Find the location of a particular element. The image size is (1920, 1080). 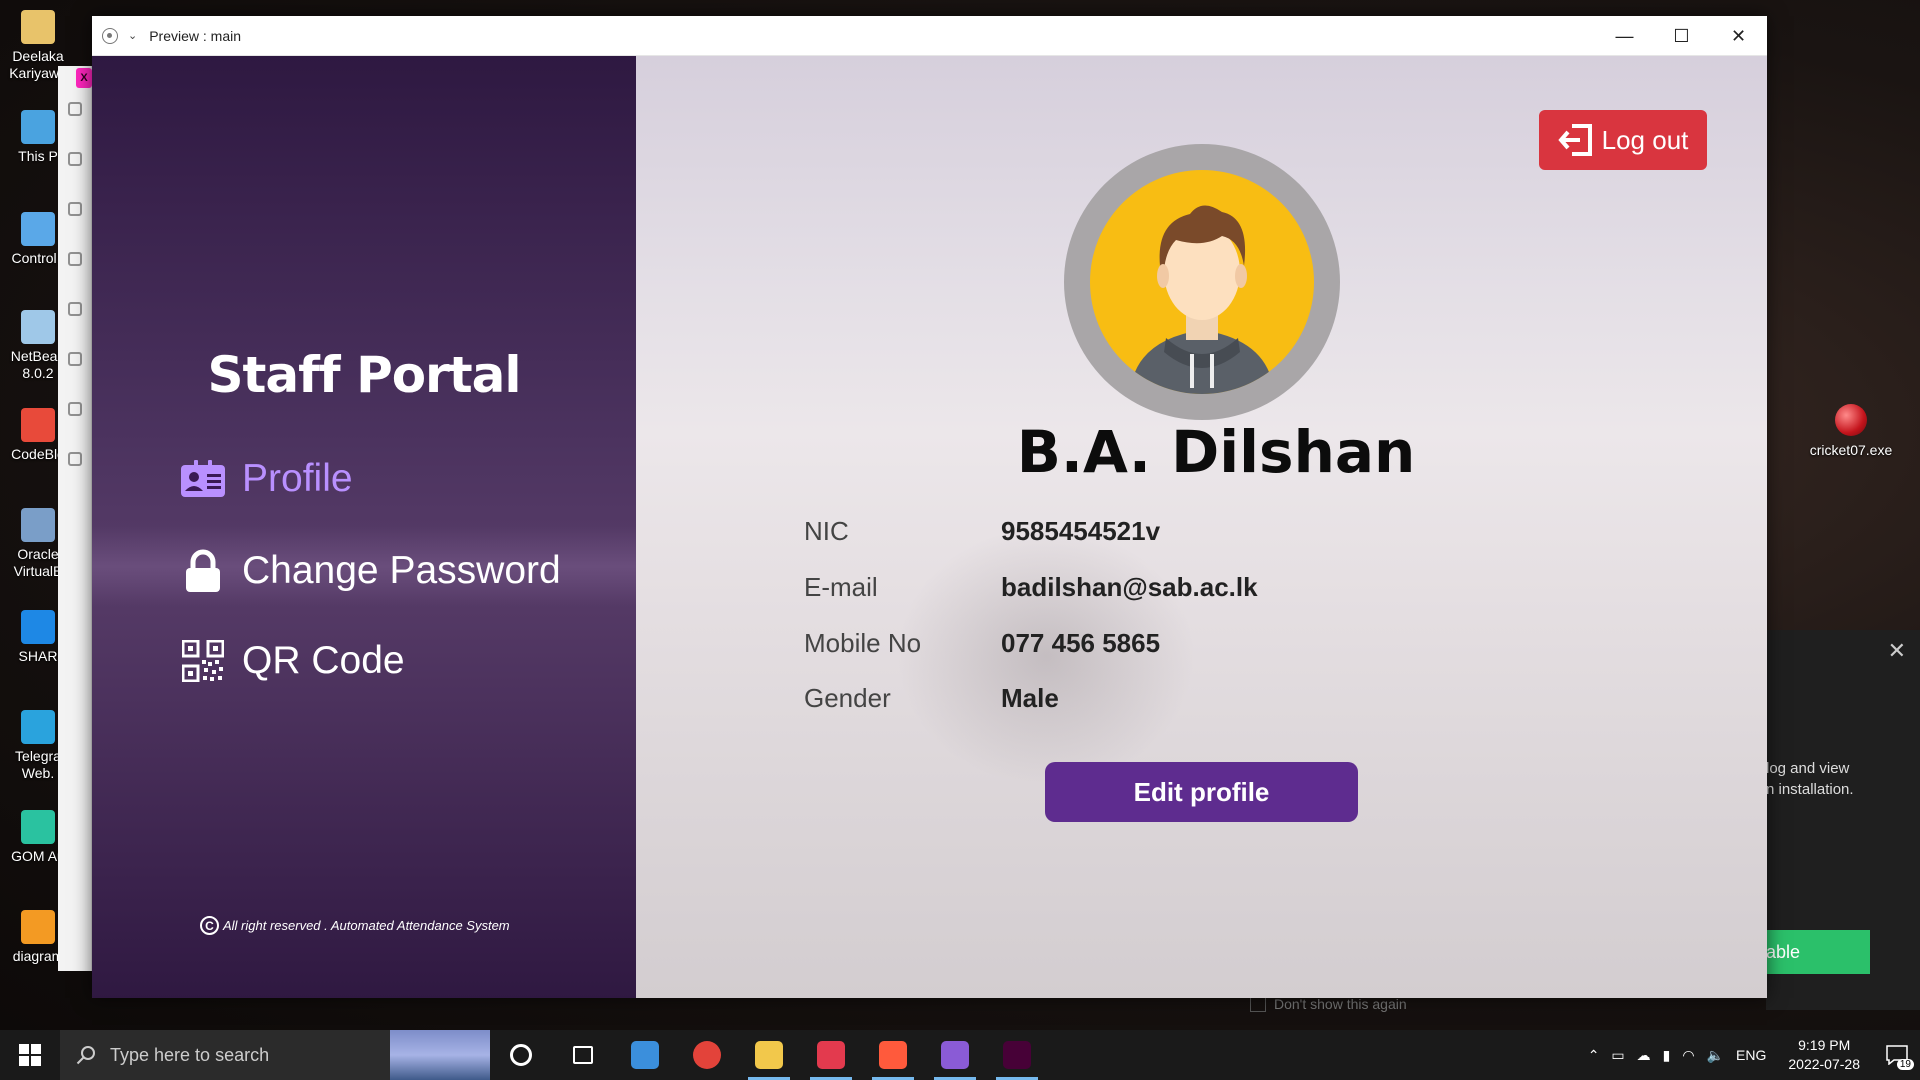

clock-time: 9:19 PM is located at coordinates (1824, 1045).